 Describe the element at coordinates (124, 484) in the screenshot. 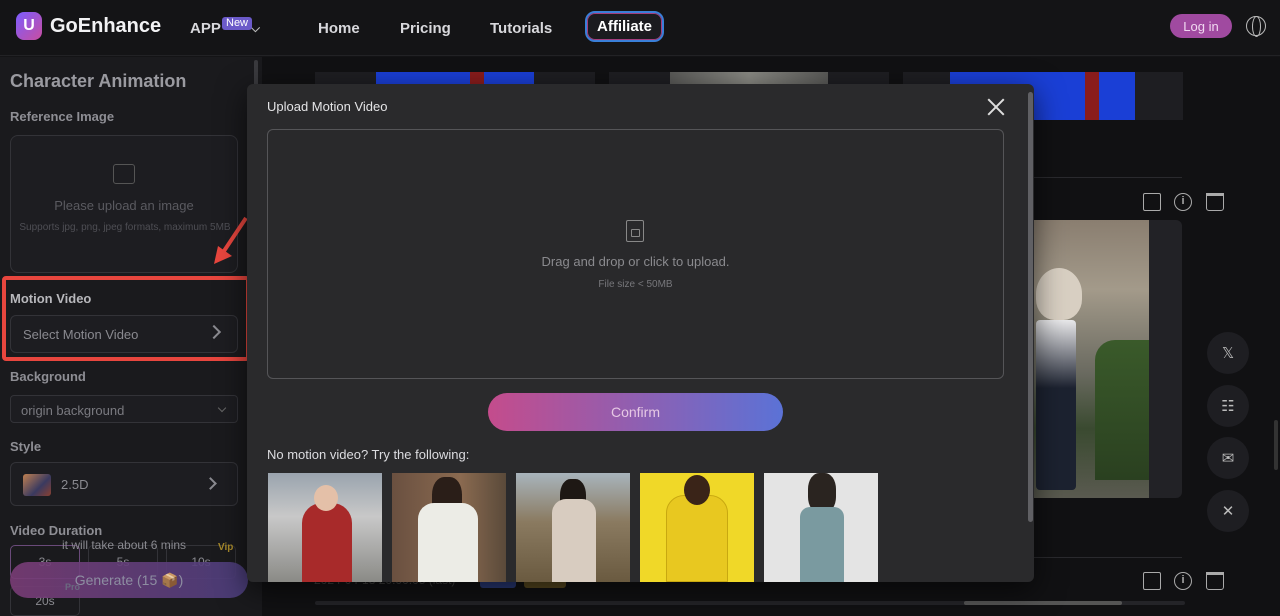

I see `style-select: 2.5D` at that location.